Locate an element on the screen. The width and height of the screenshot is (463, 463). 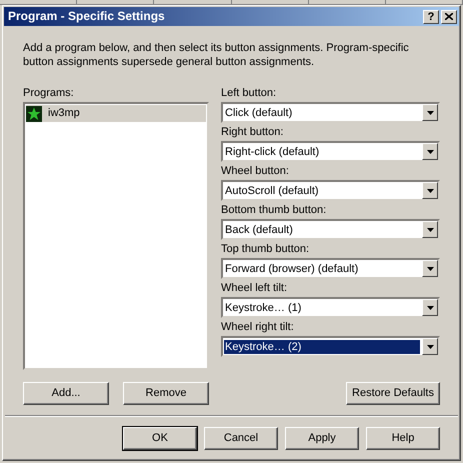
dropdown-field: Back (default) is located at coordinates (330, 229).